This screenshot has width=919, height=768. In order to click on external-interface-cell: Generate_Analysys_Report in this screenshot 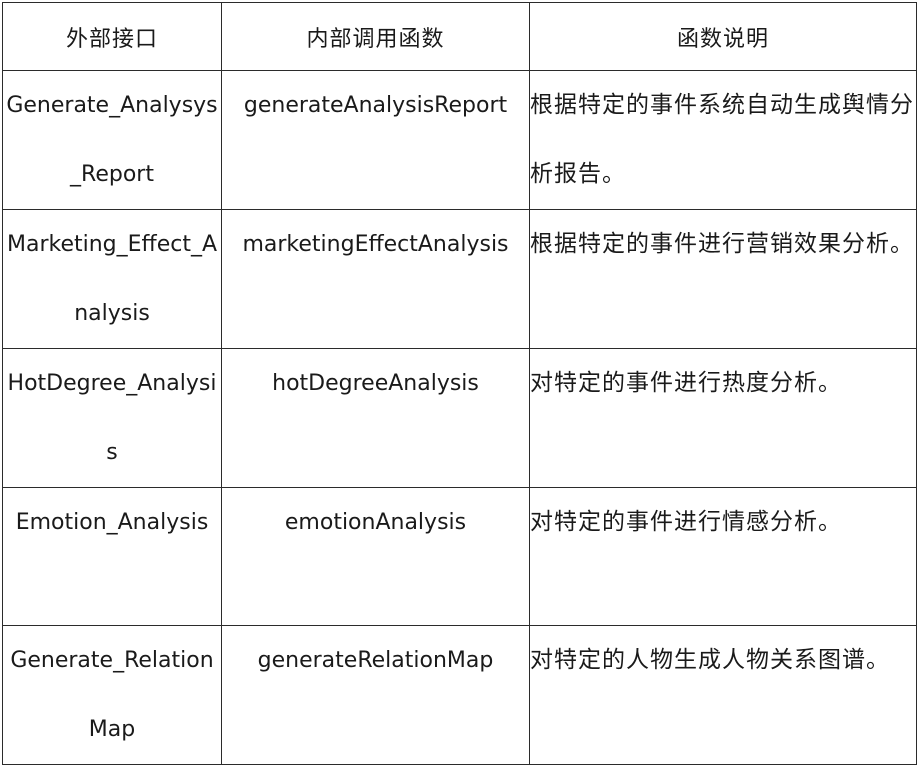, I will do `click(112, 140)`.